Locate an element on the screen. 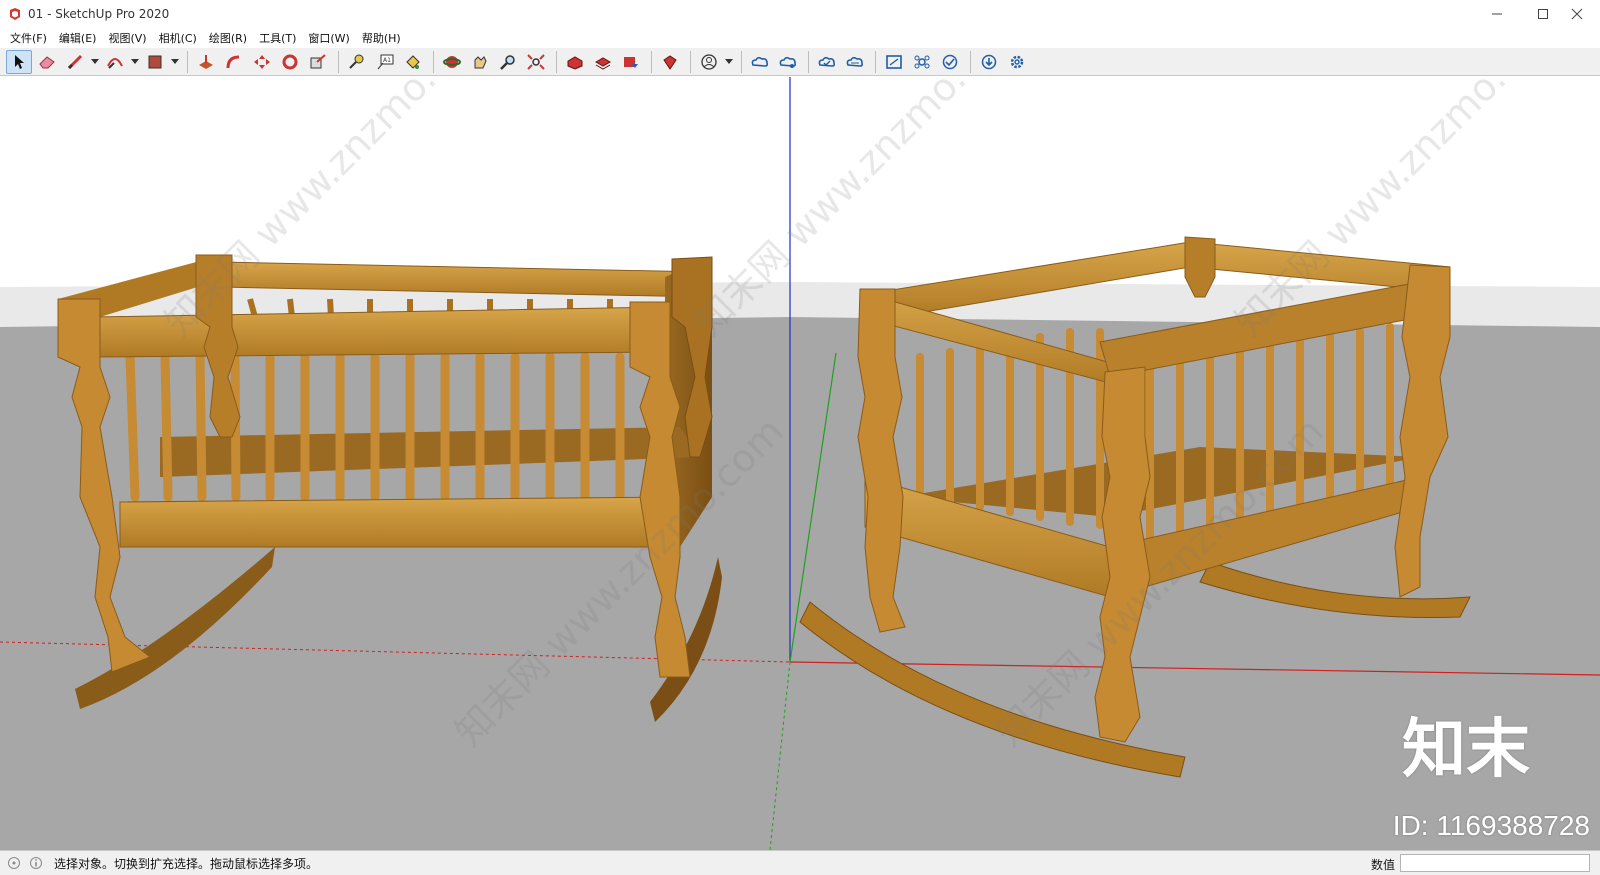  eraser-tool-icon is located at coordinates (47, 62).